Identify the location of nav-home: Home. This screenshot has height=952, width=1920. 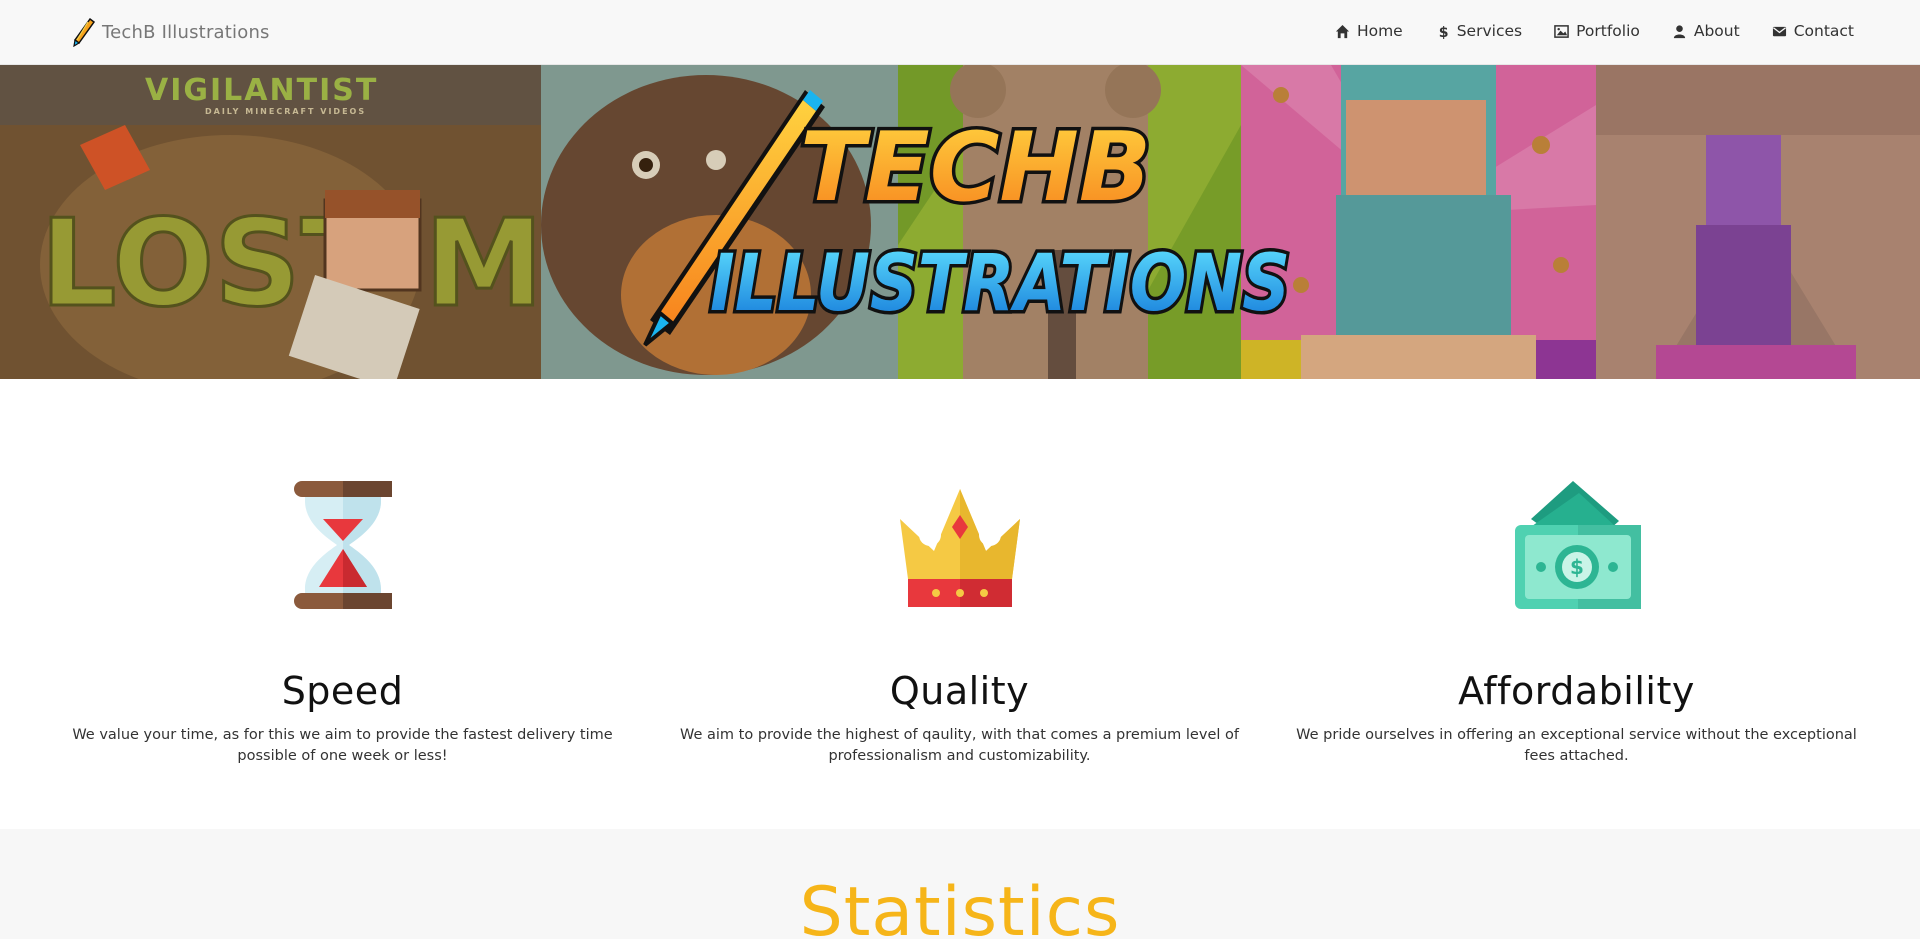
(1369, 31).